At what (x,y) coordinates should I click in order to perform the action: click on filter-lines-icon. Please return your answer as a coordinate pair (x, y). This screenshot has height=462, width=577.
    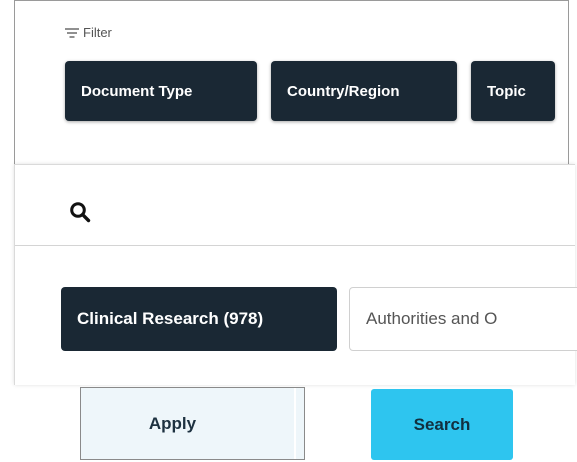
    Looking at the image, I should click on (72, 32).